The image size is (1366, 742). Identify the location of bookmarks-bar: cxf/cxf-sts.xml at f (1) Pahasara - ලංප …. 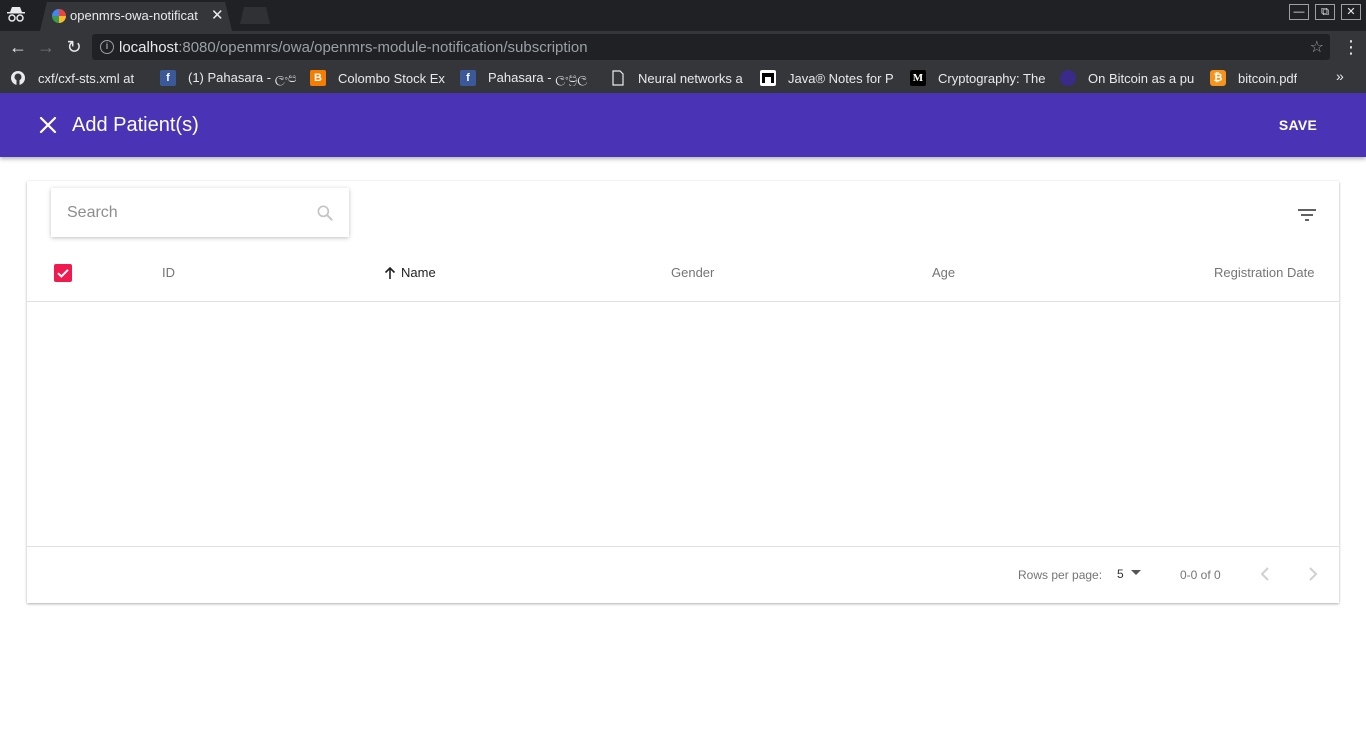
(683, 78).